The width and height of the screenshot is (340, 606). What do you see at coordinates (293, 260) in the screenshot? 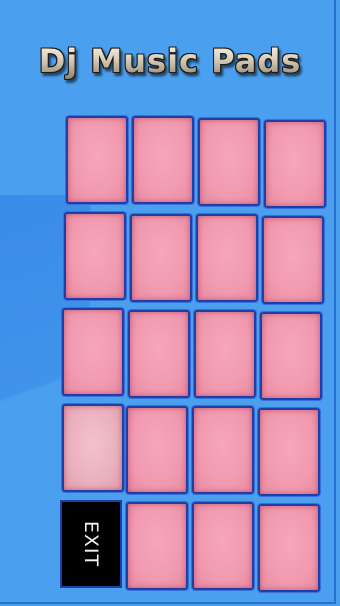
I see `pad-r2-c4` at bounding box center [293, 260].